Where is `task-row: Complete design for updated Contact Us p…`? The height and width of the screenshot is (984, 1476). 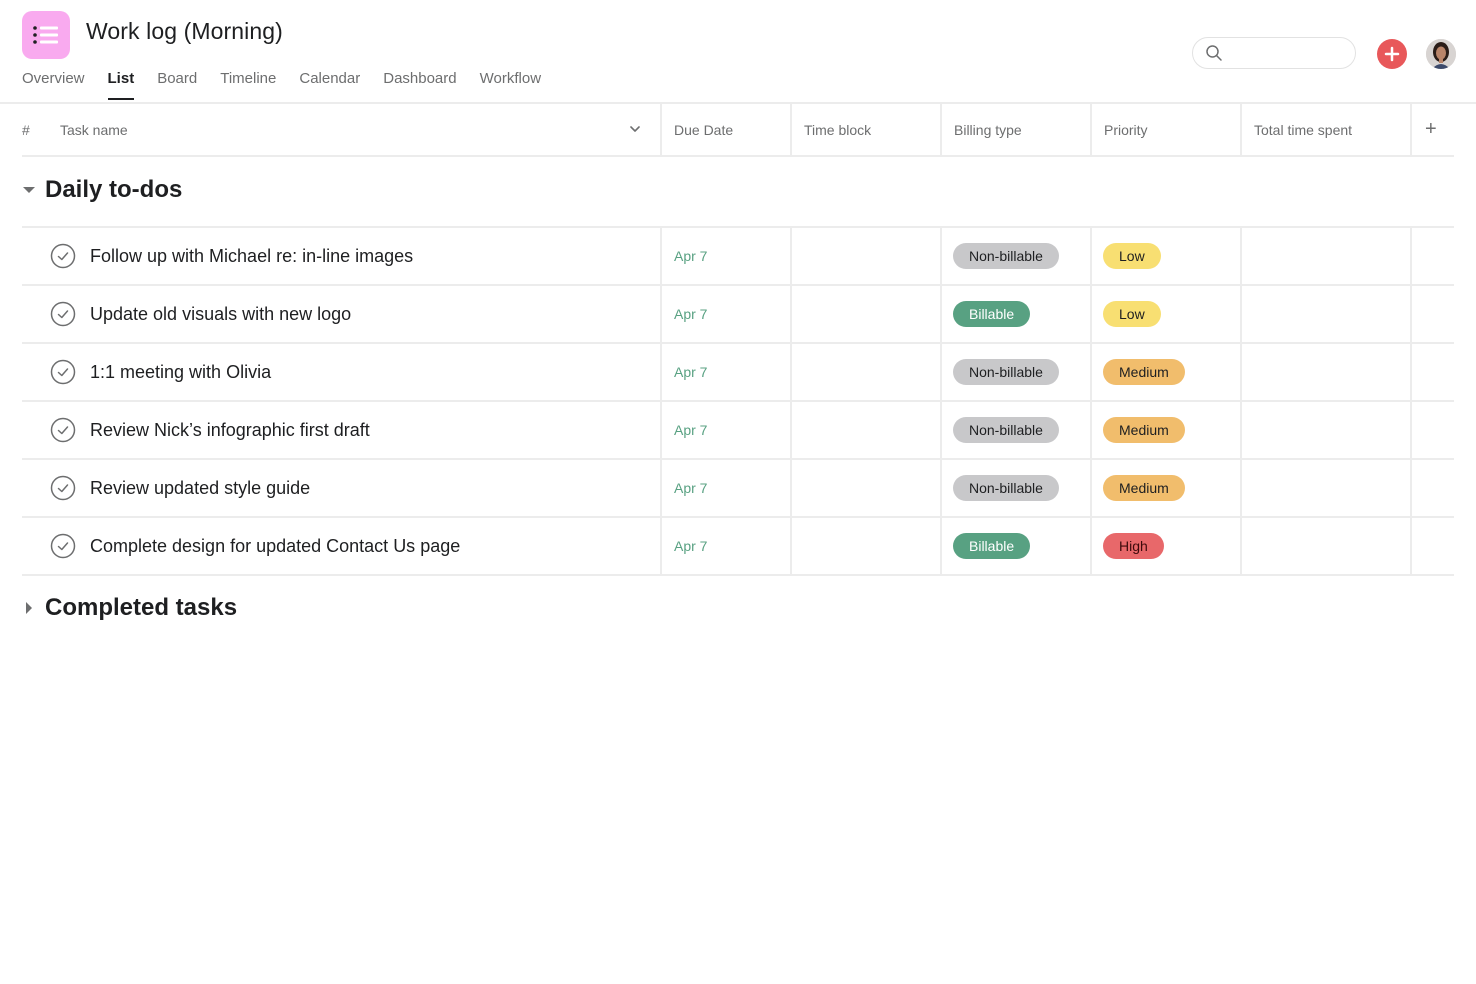
task-row: Complete design for updated Contact Us p… is located at coordinates (738, 547).